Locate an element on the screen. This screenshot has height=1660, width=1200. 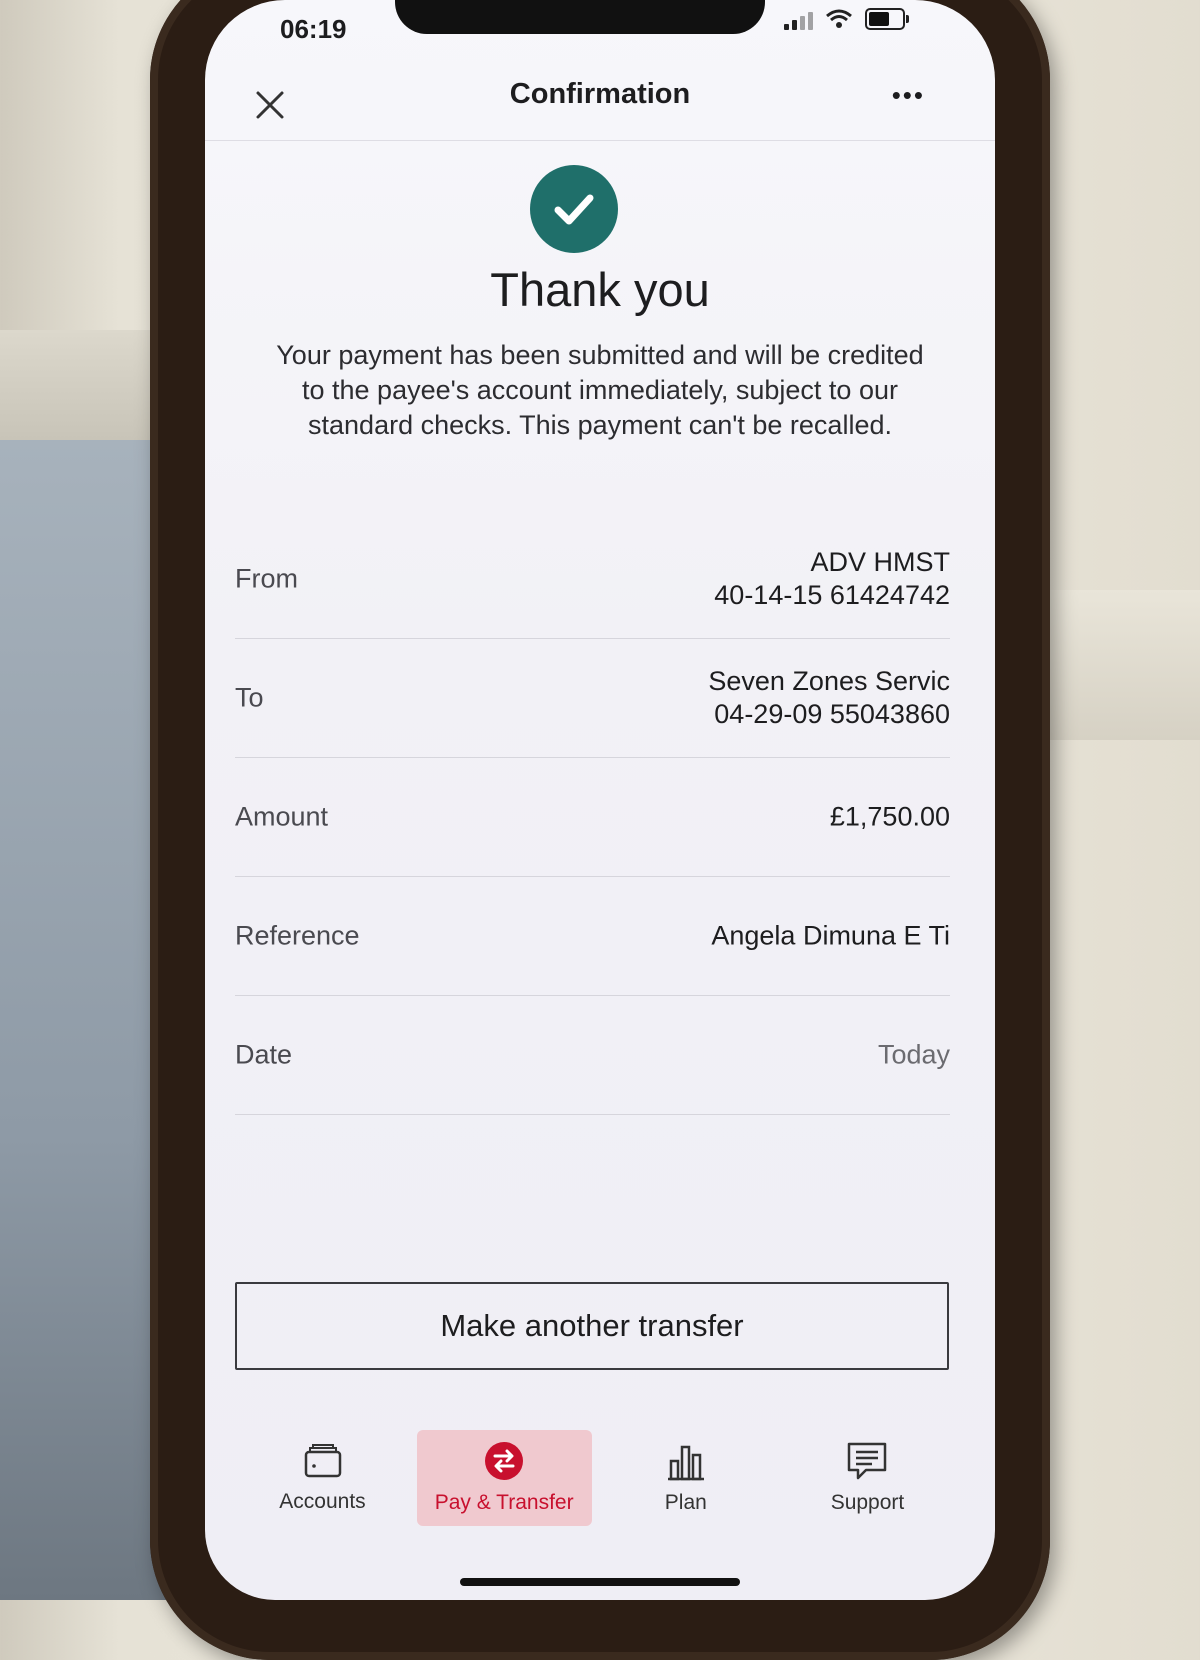
tab-label-pay-transfer: Pay & Transfer is located at coordinates (504, 1502).